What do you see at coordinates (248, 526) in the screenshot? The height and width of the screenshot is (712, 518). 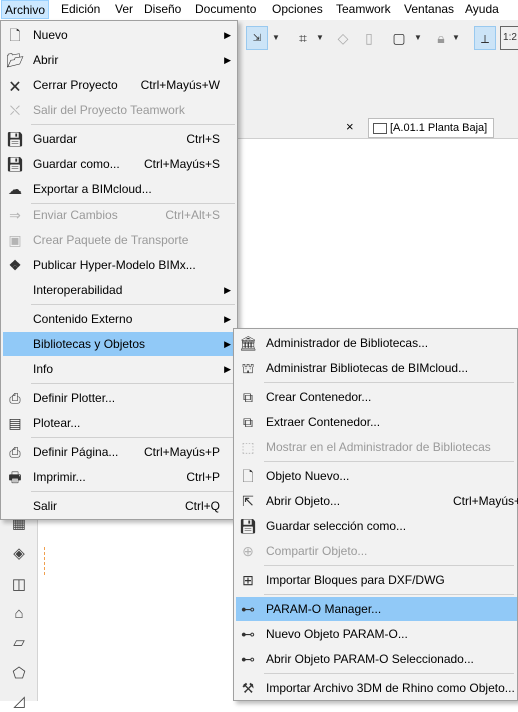 I see `save-selection-icon: 💾︎` at bounding box center [248, 526].